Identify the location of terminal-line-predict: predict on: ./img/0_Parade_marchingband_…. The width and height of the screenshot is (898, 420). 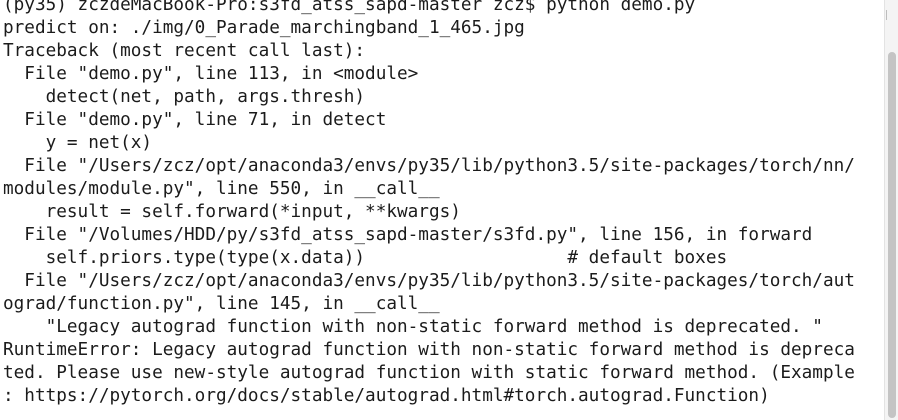
(264, 28).